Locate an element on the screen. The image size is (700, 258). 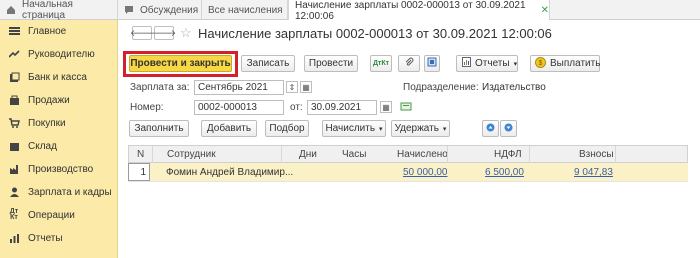
sidebar-item-label: Главное is located at coordinates (47, 31).